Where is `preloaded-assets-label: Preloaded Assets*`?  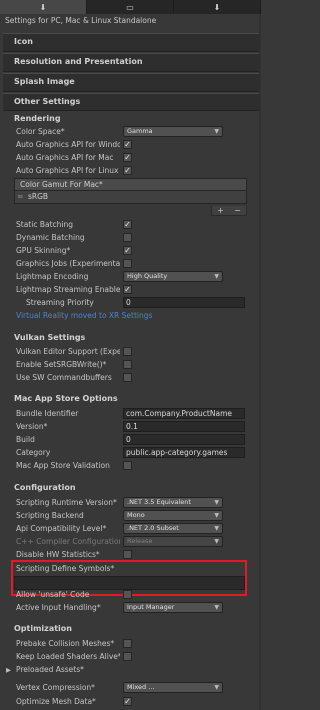 preloaded-assets-label: Preloaded Assets* is located at coordinates (68, 669).